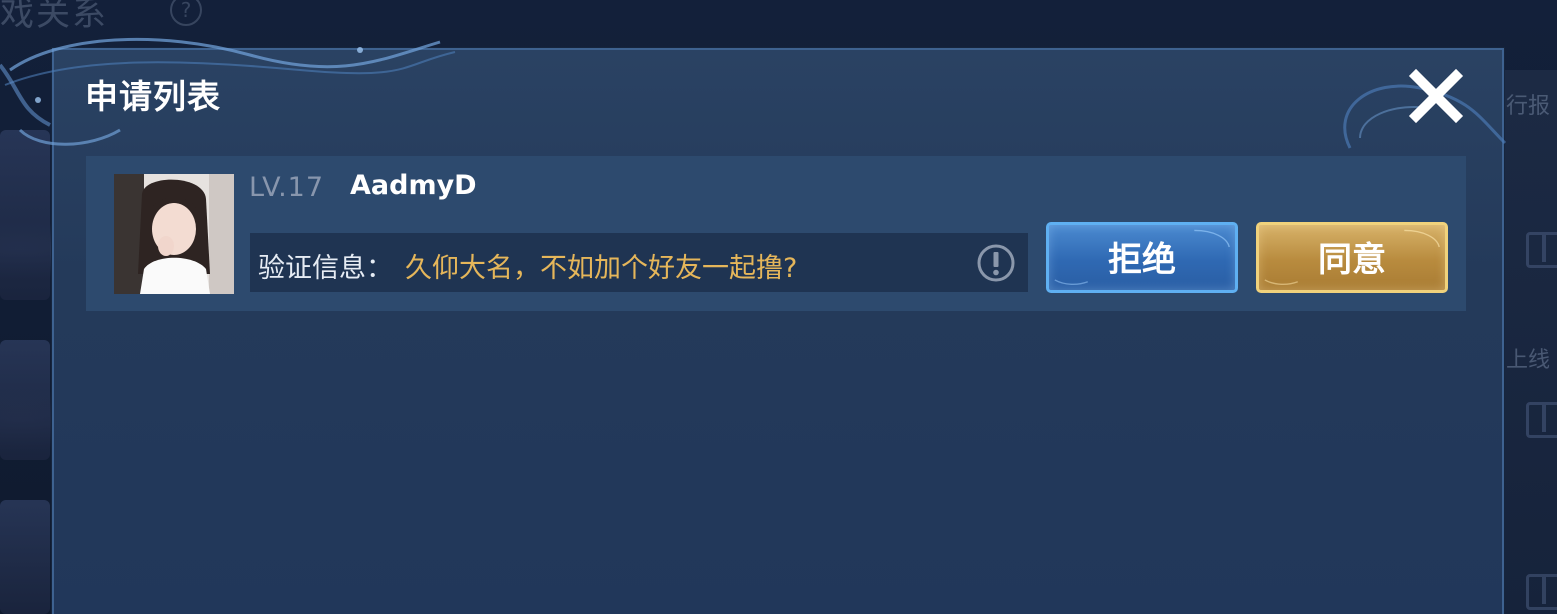  I want to click on player-name: AadmyD, so click(413, 185).